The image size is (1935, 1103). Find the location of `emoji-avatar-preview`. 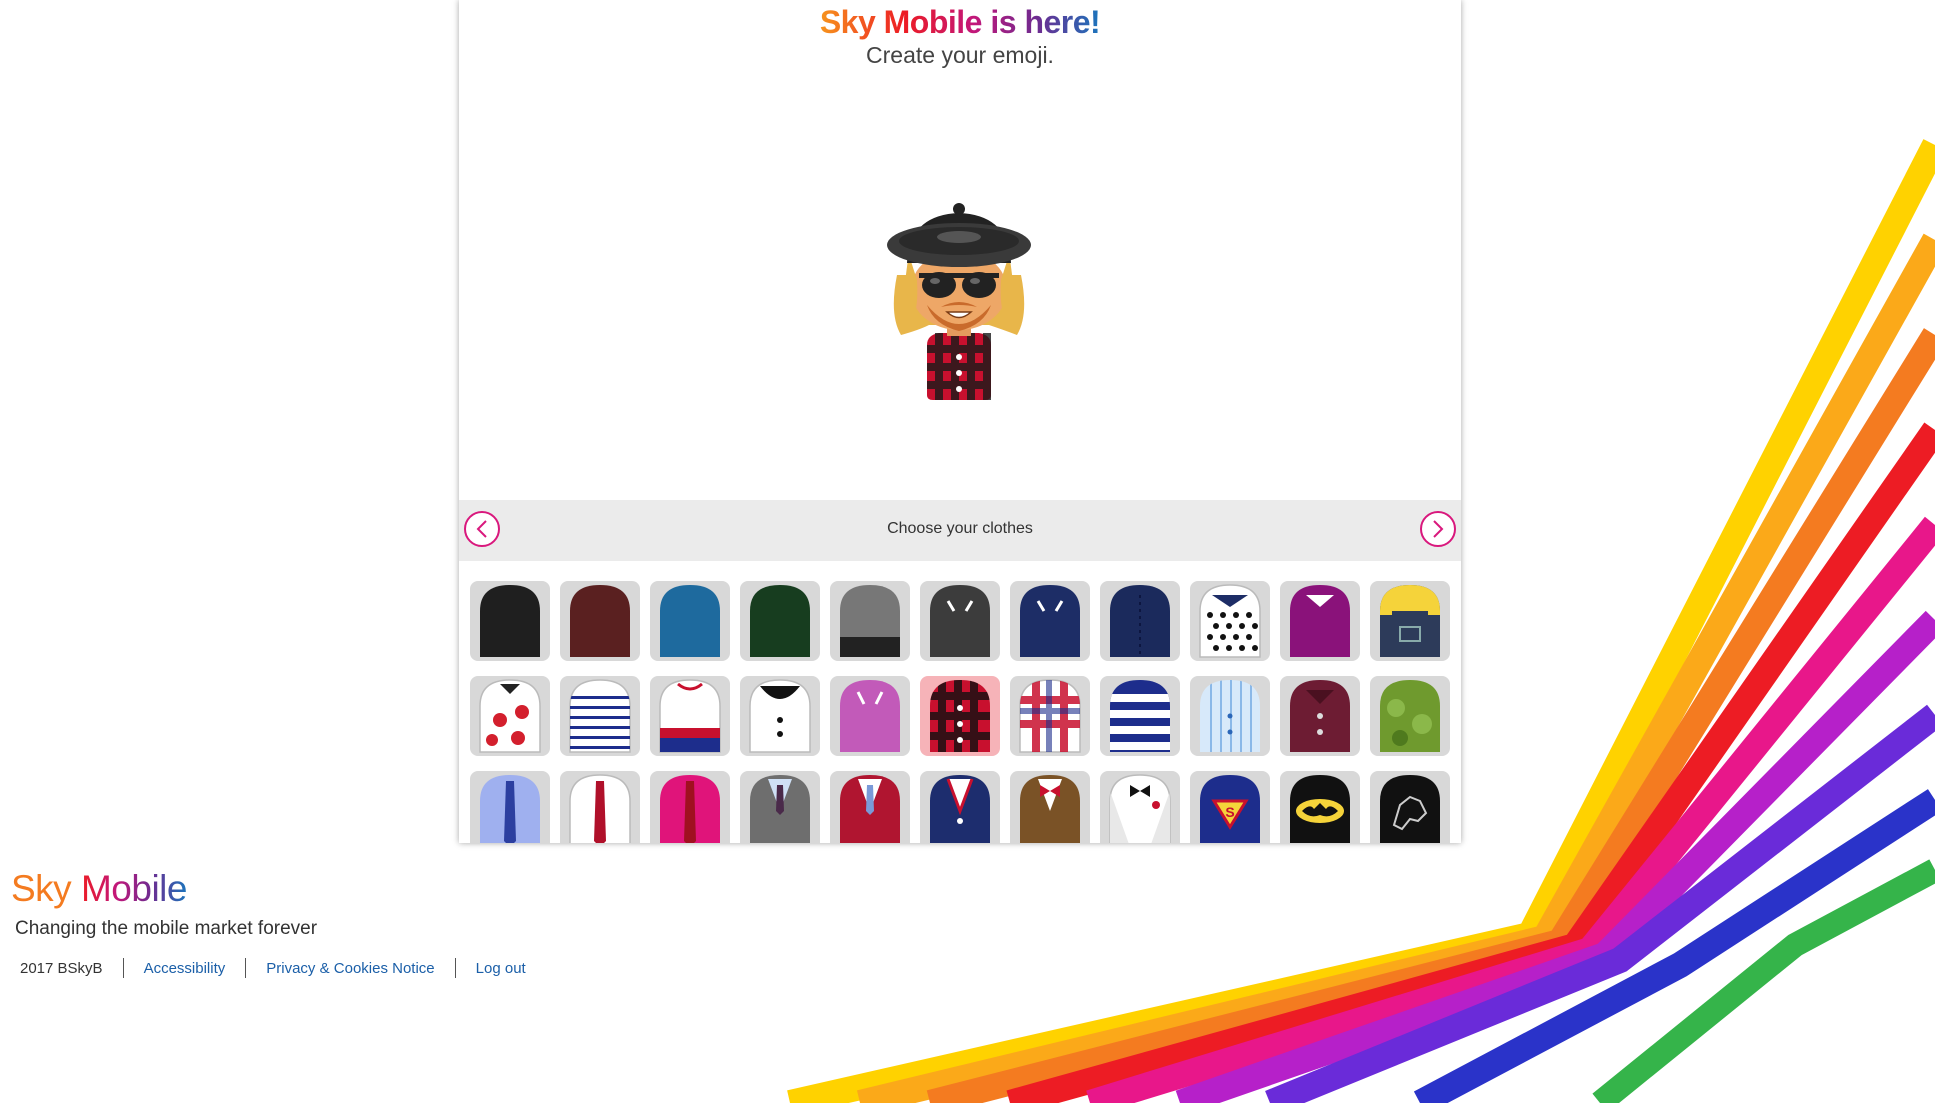

emoji-avatar-preview is located at coordinates (959, 295).